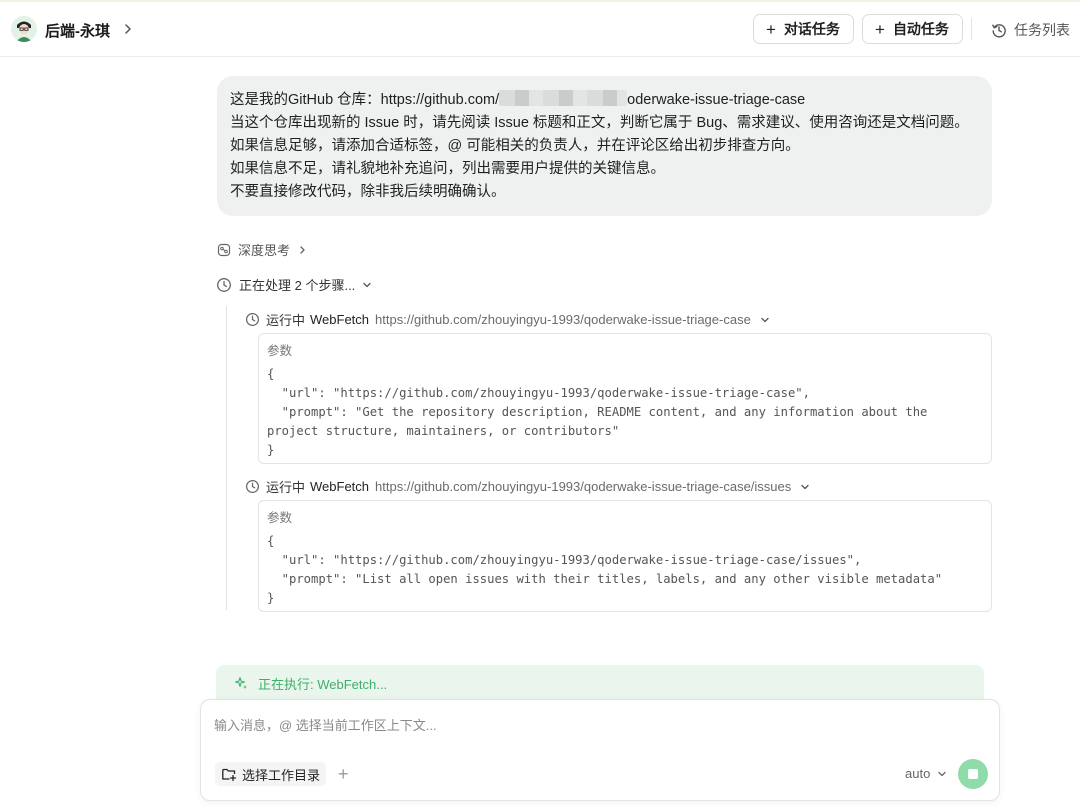  What do you see at coordinates (77, 30) in the screenshot?
I see `page-title: 后端-永琪` at bounding box center [77, 30].